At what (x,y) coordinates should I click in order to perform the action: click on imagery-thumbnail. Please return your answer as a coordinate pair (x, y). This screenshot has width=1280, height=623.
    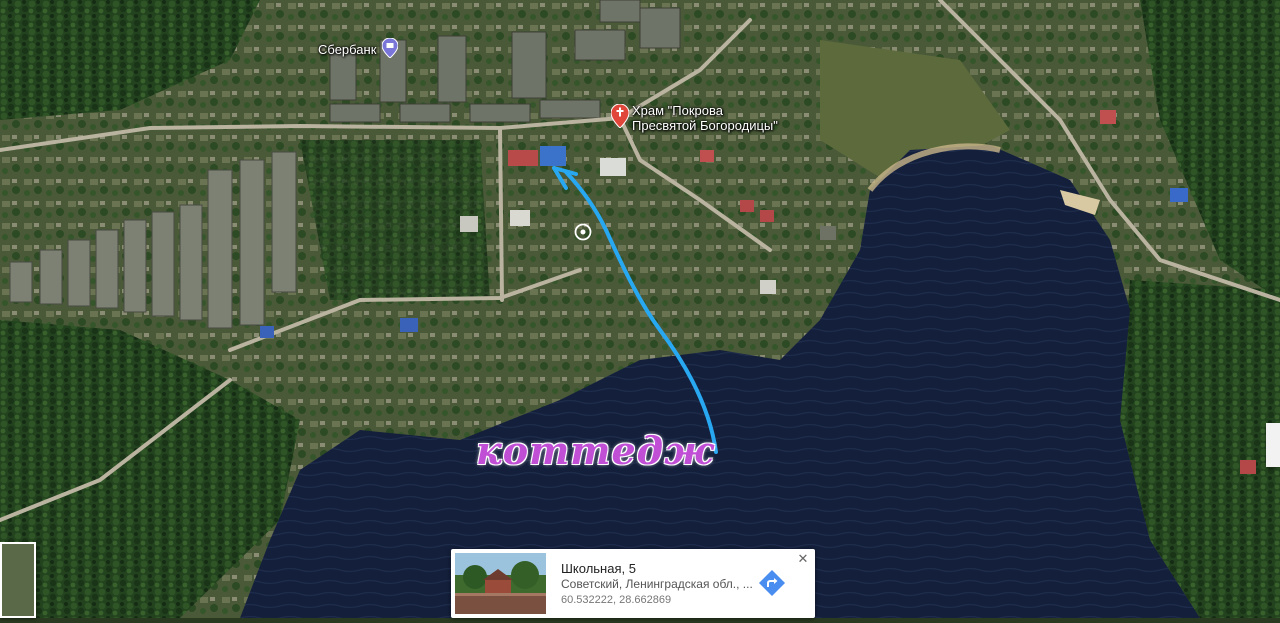
    Looking at the image, I should click on (18, 580).